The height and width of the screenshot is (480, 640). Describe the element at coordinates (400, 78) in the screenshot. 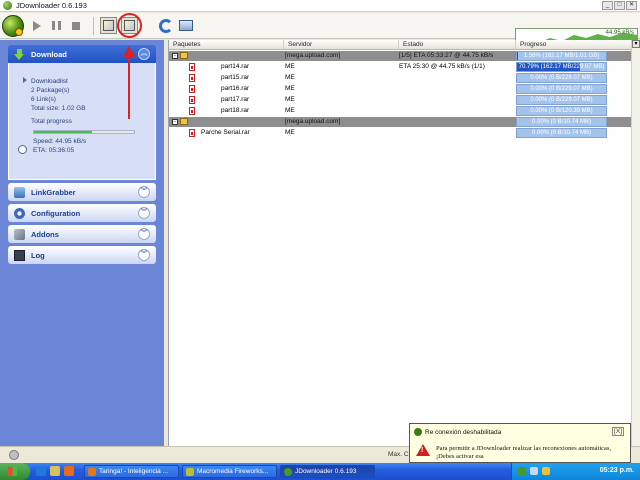

I see `file-row: part15.rar ME 0.00% (0 B/229.07 MB)` at that location.